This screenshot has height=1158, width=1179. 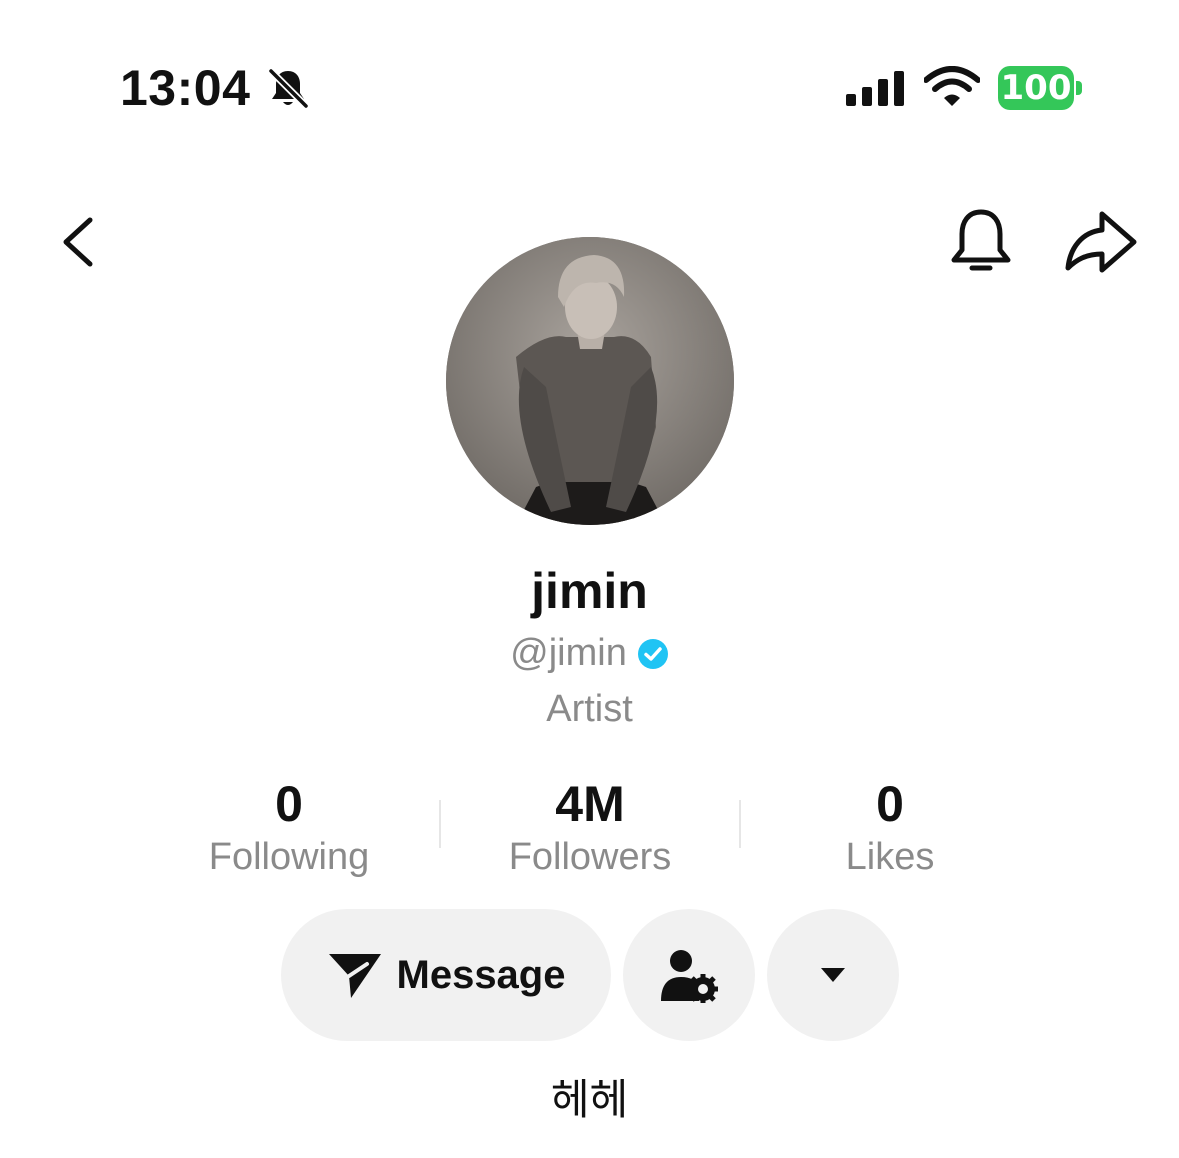 I want to click on message-button: Message, so click(x=446, y=975).